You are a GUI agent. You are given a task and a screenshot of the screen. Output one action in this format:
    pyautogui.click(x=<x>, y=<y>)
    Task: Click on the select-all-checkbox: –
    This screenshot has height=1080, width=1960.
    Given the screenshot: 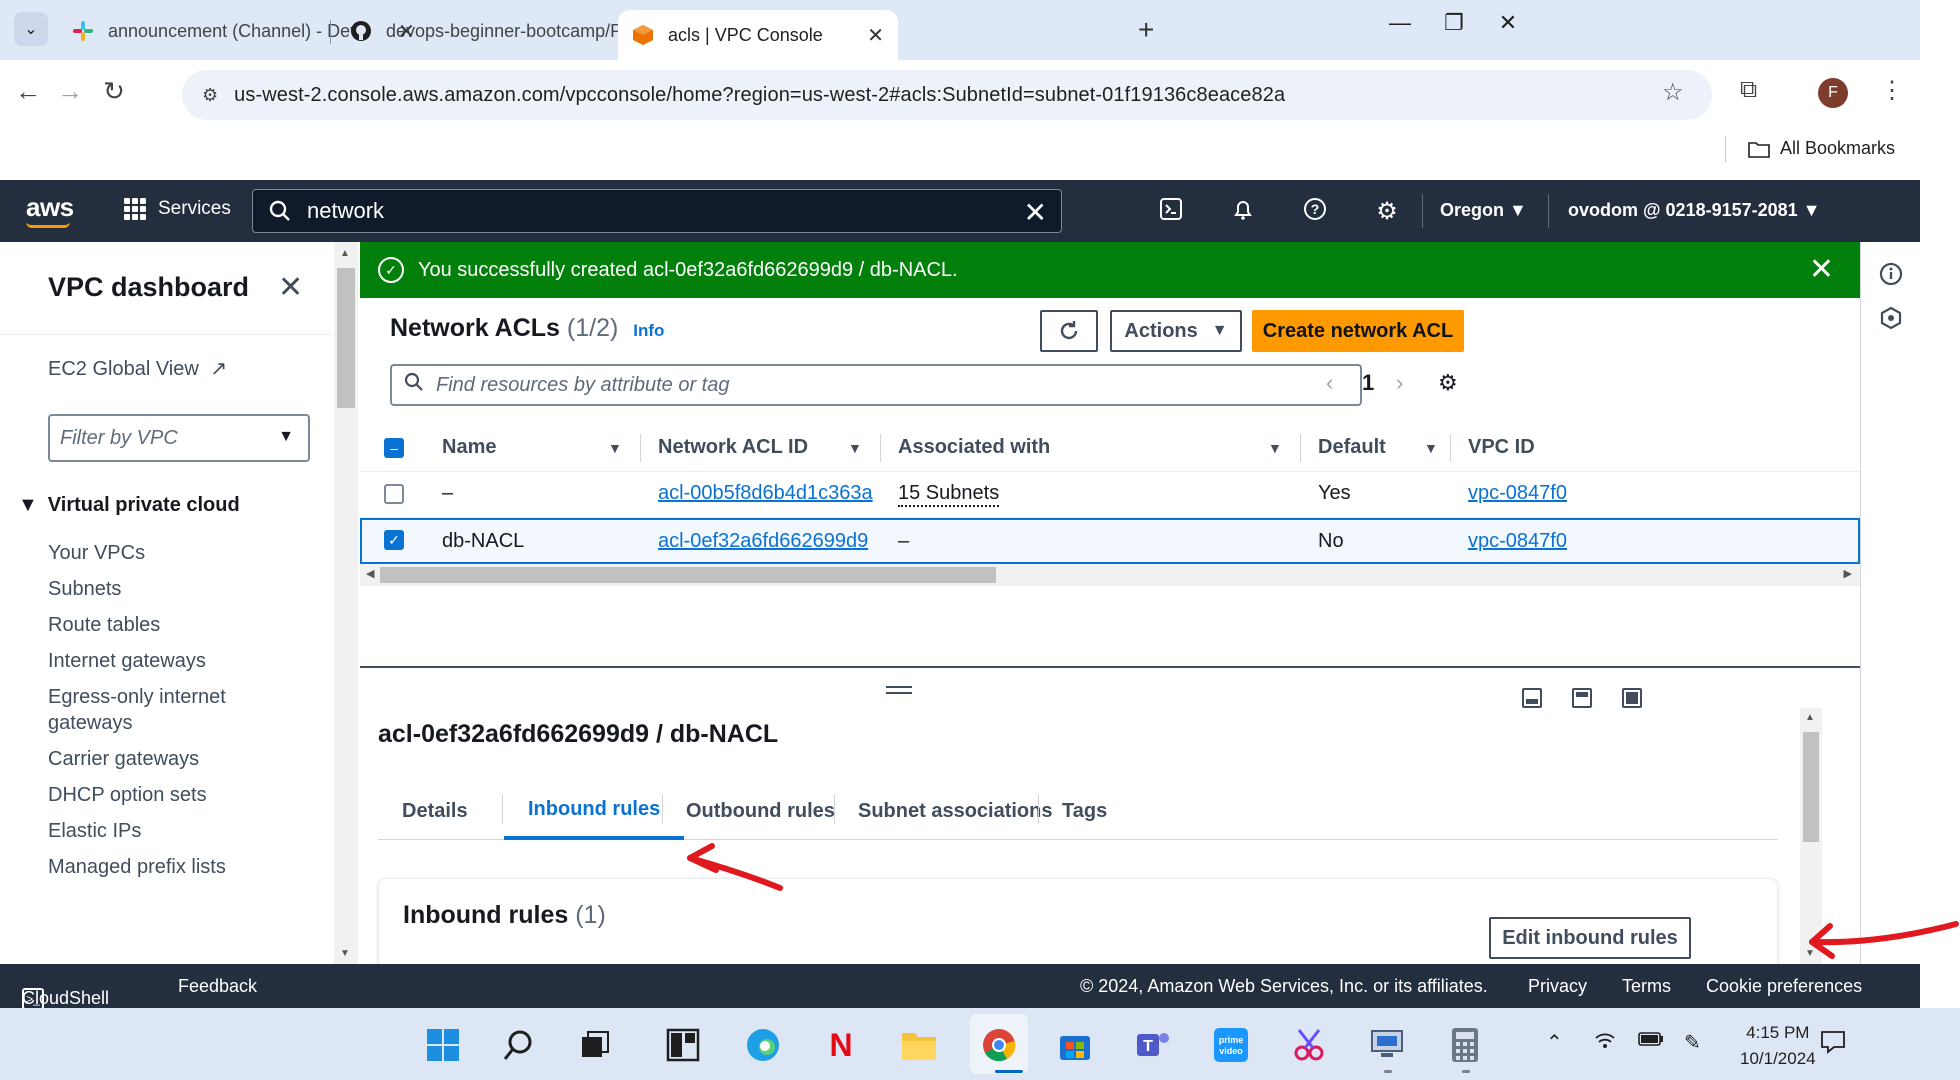 What is the action you would take?
    pyautogui.click(x=394, y=448)
    